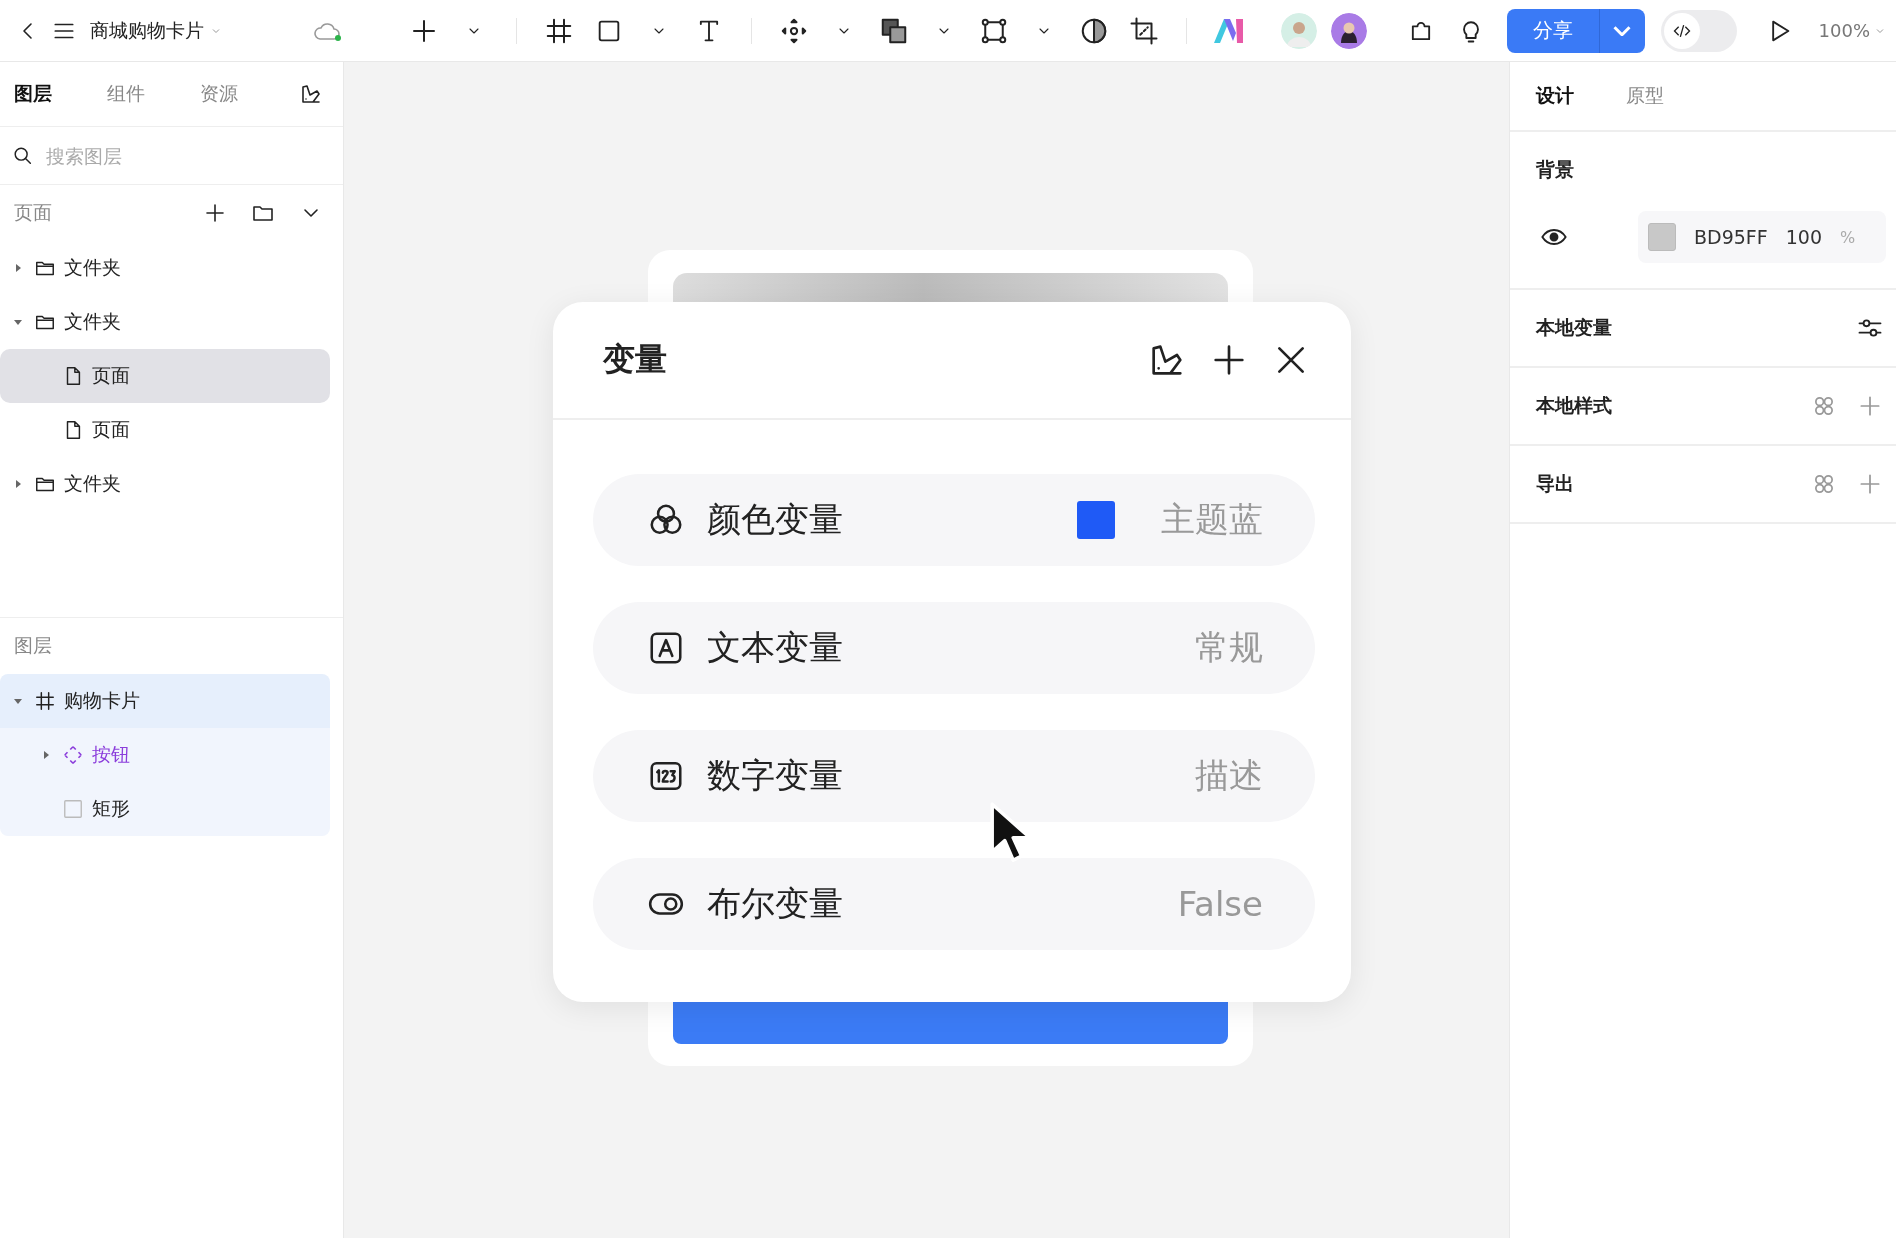 The width and height of the screenshot is (1896, 1238). Describe the element at coordinates (775, 903) in the screenshot. I see `variable-label: 布尔变量` at that location.